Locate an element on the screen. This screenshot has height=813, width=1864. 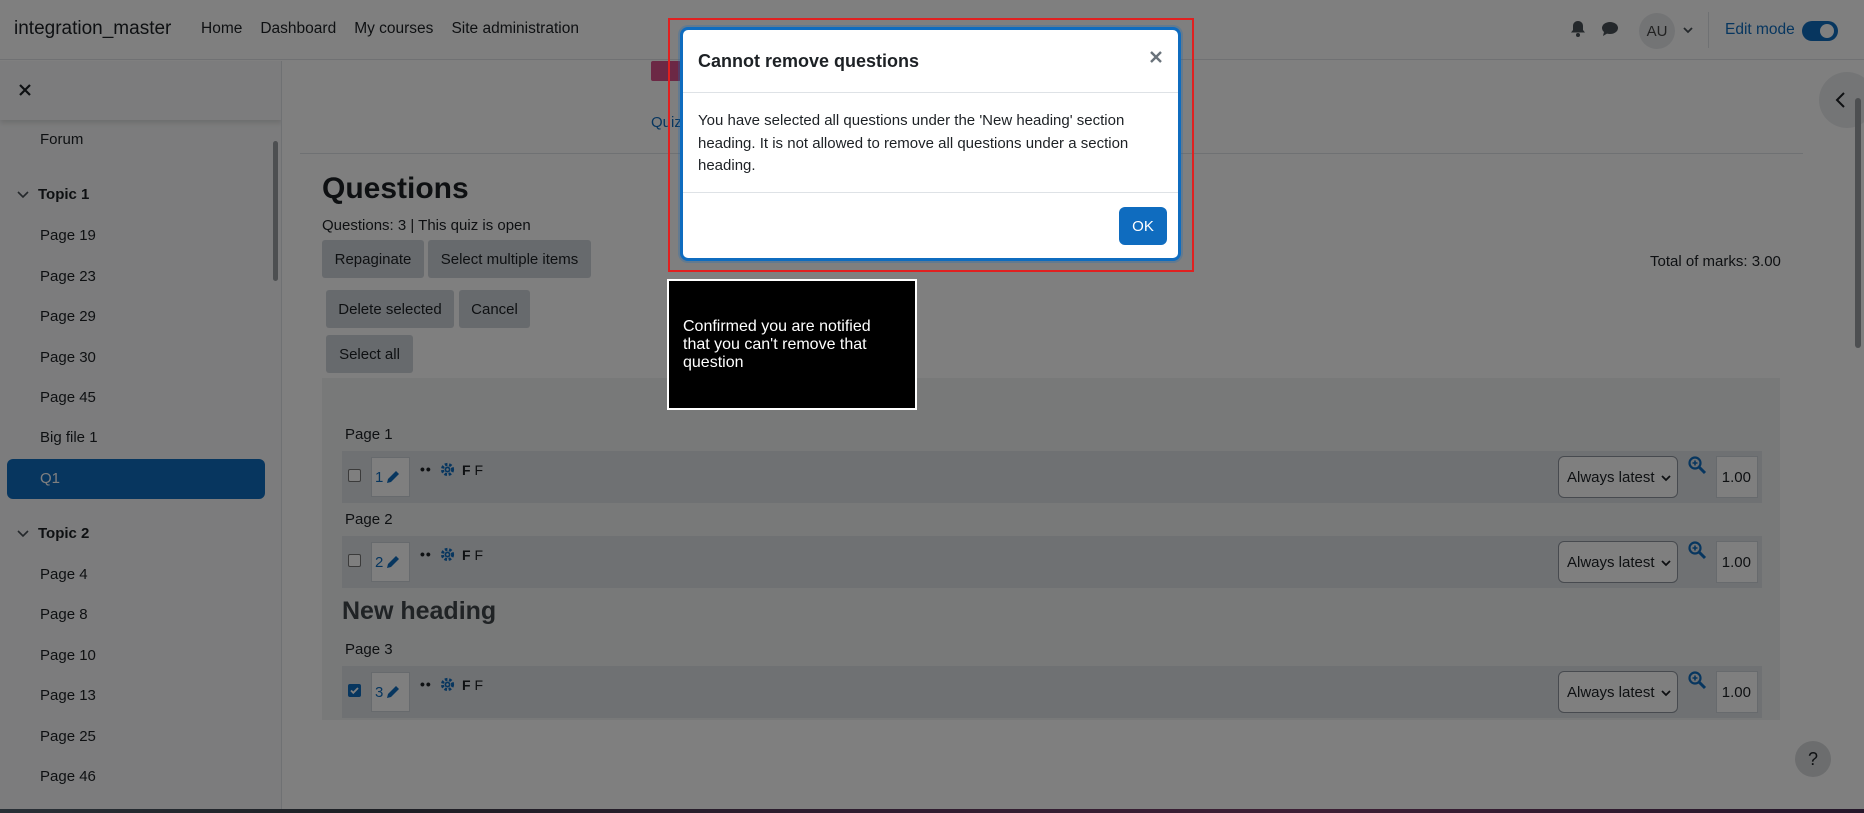
close-icon is located at coordinates (1156, 57).